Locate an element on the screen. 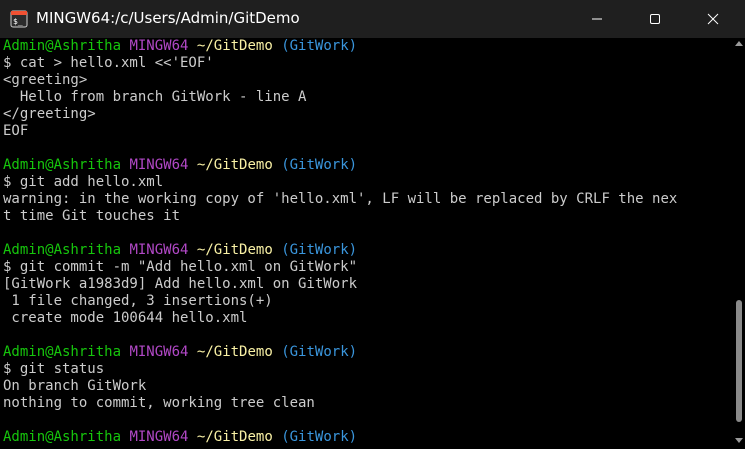  output-line: EOF is located at coordinates (16, 131).